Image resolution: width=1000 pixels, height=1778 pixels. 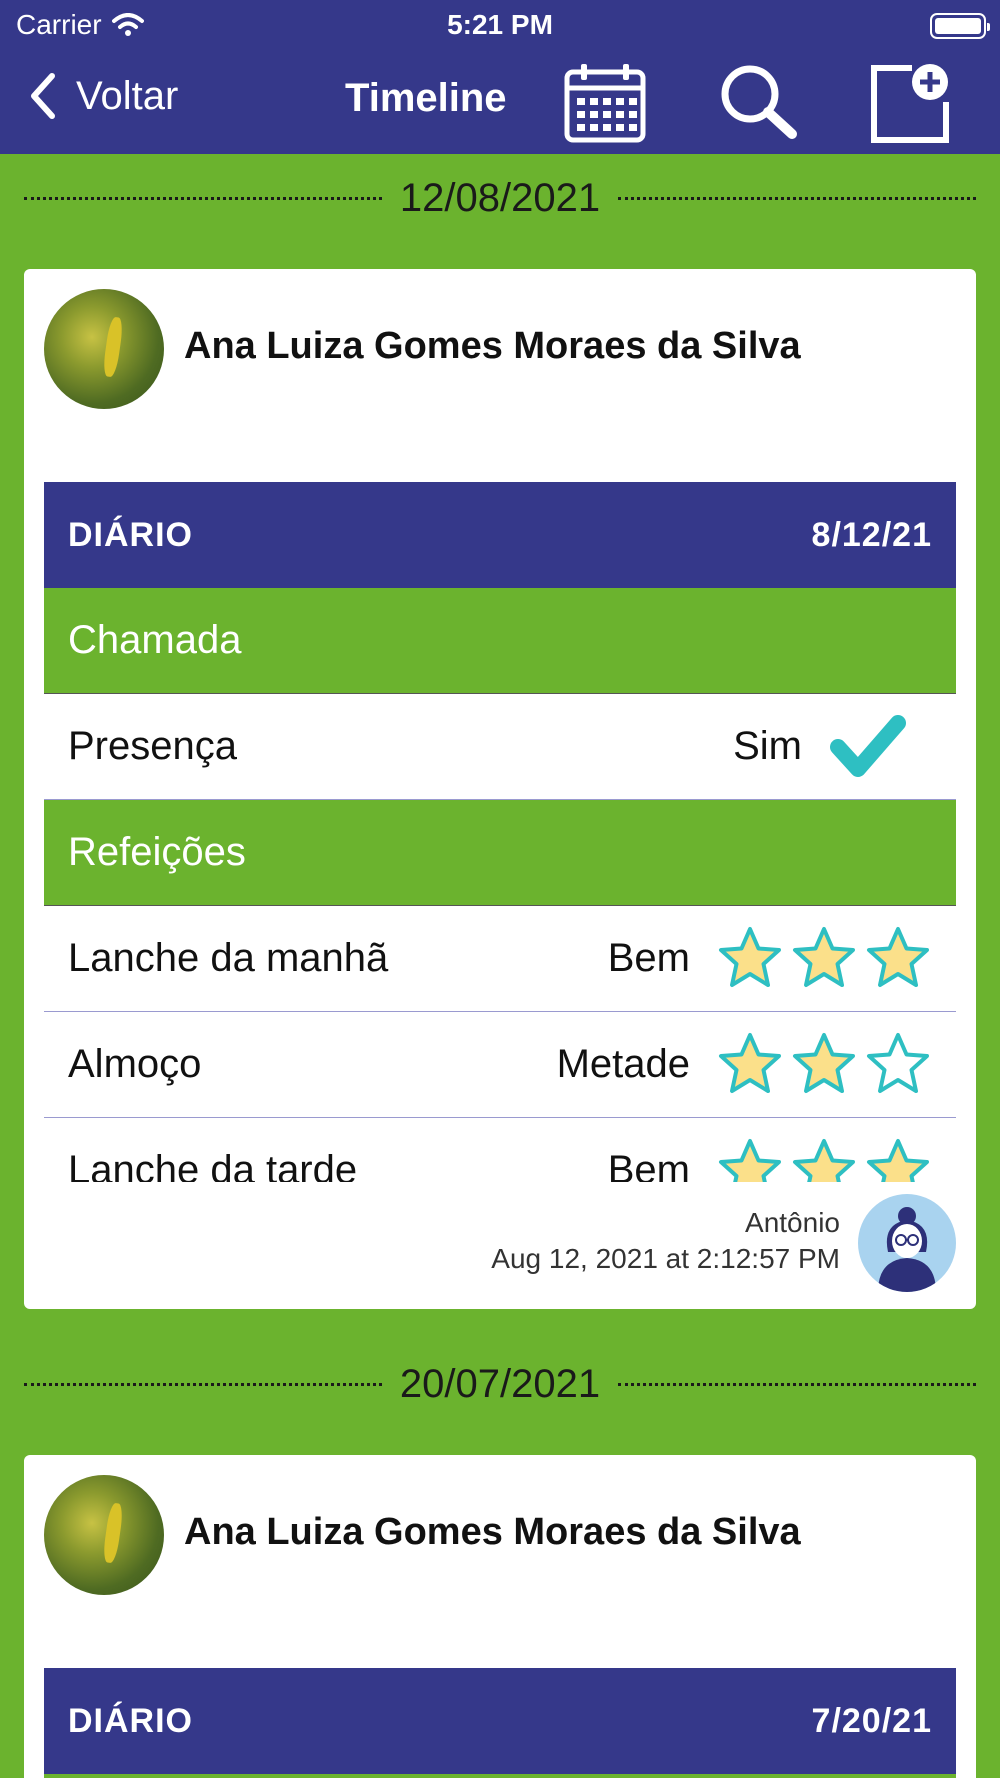 I want to click on author-name: Antônio, so click(x=792, y=1222).